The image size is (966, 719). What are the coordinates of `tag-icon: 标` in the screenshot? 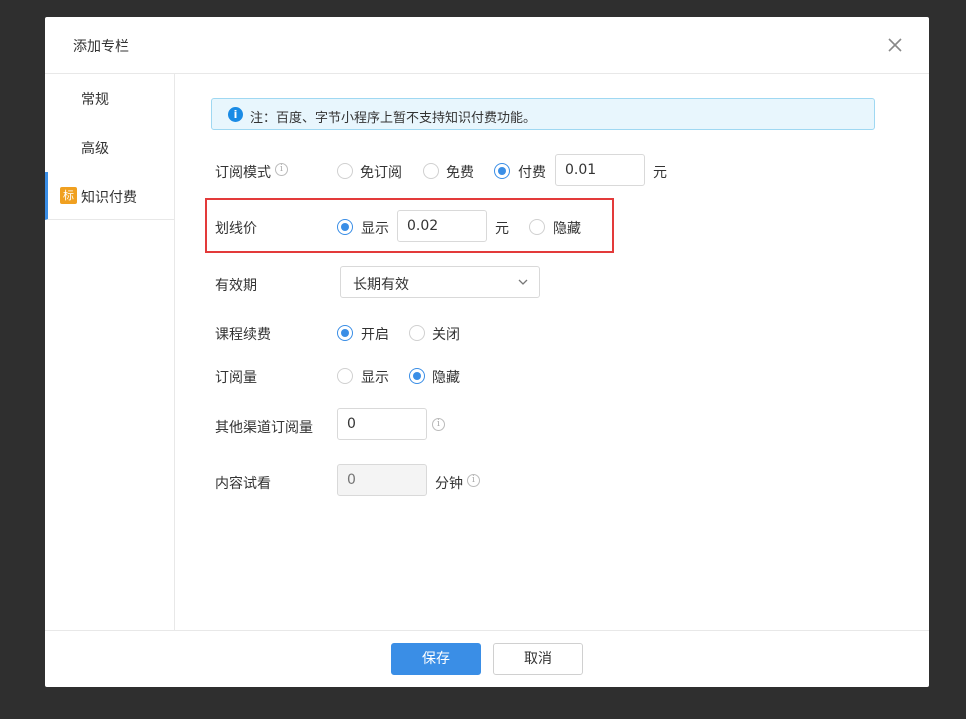 It's located at (68, 195).